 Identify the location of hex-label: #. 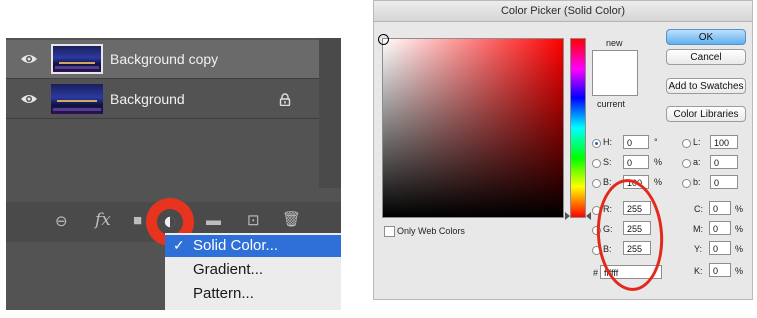
(596, 273).